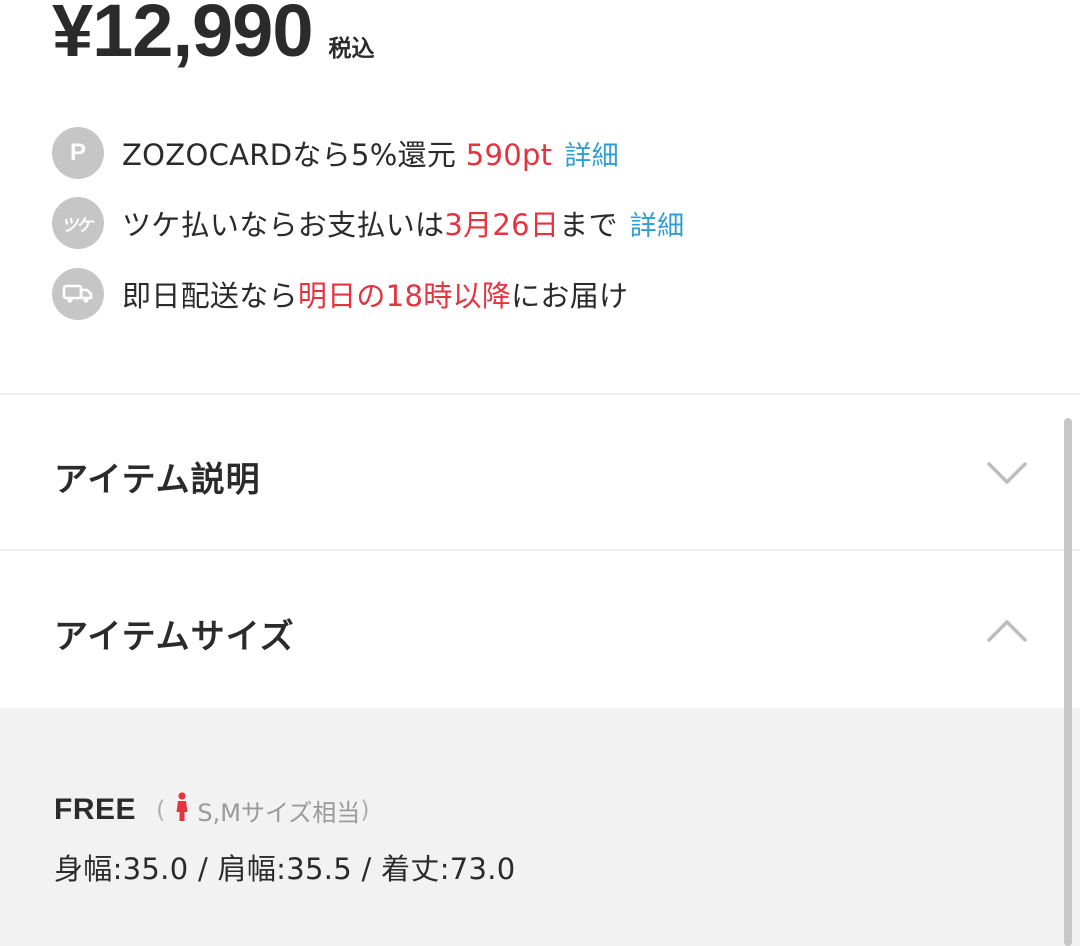 The width and height of the screenshot is (1080, 946). I want to click on accordion-title: アイテム説明, so click(157, 480).